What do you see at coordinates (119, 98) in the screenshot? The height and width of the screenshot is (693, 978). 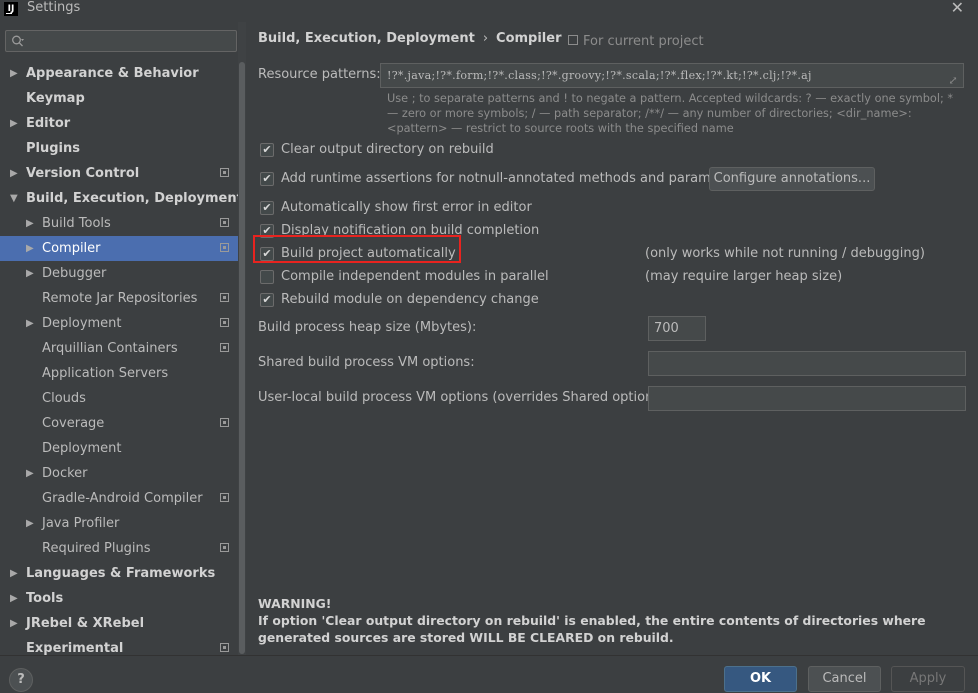 I see `sidebar-item-keymap: Keymap` at bounding box center [119, 98].